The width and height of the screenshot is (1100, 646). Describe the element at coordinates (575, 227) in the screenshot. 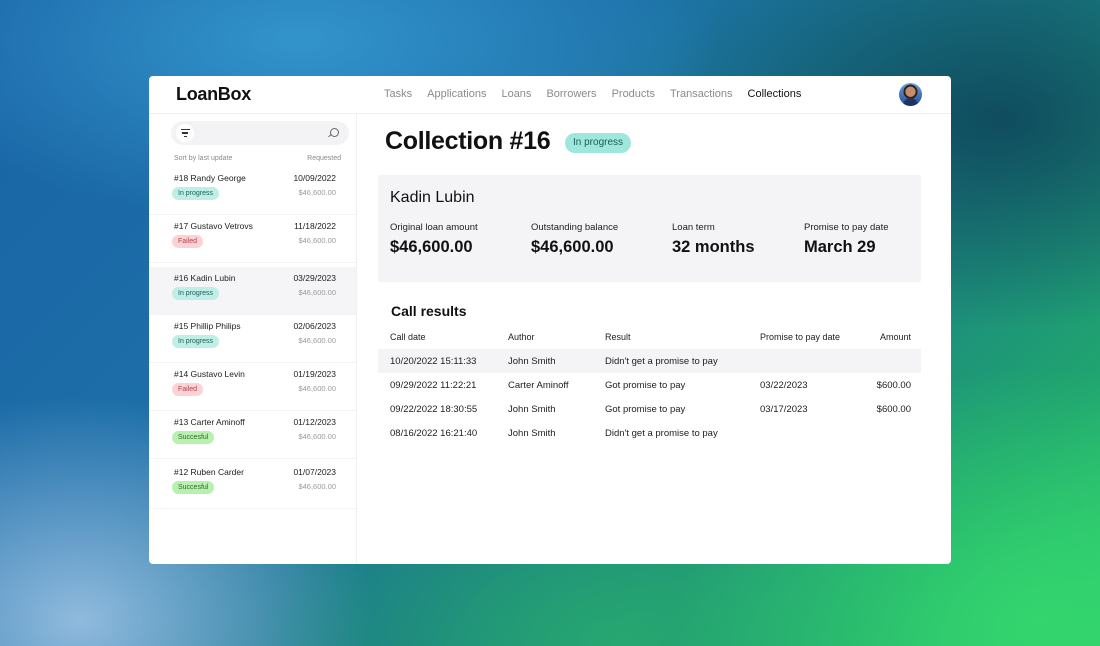

I see `stat-label: Outstanding balance` at that location.